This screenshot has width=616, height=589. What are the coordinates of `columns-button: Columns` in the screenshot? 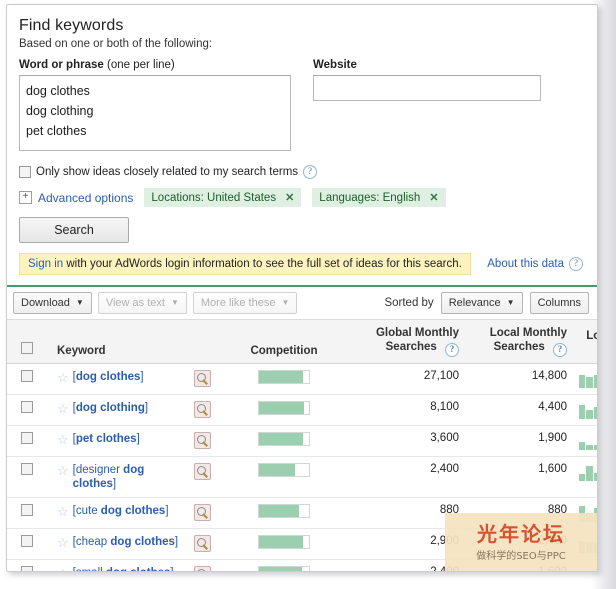 It's located at (559, 303).